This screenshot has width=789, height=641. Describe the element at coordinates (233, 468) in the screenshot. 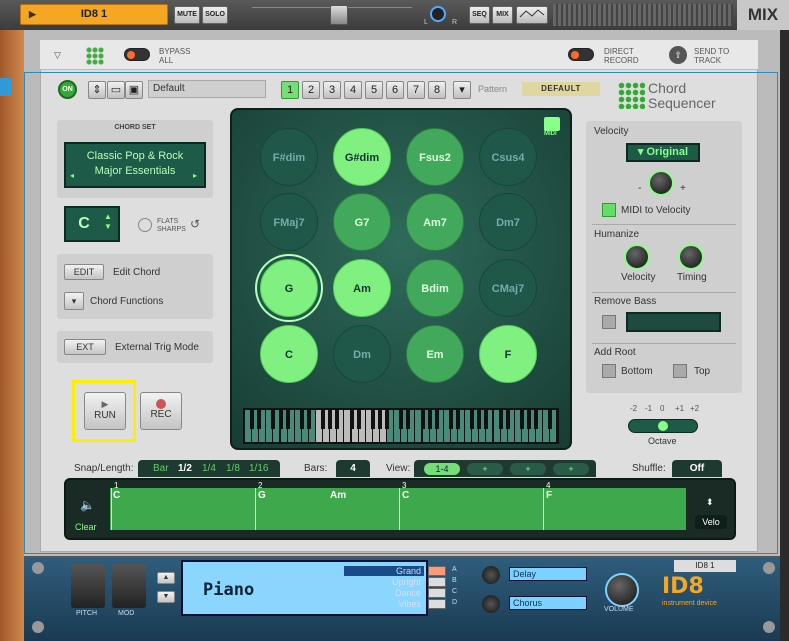

I see `snap-option-3: 1/8` at that location.